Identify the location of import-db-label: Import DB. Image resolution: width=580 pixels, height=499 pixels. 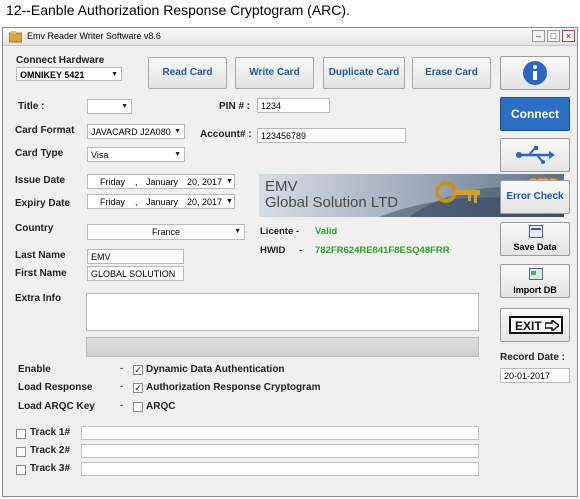
(535, 290).